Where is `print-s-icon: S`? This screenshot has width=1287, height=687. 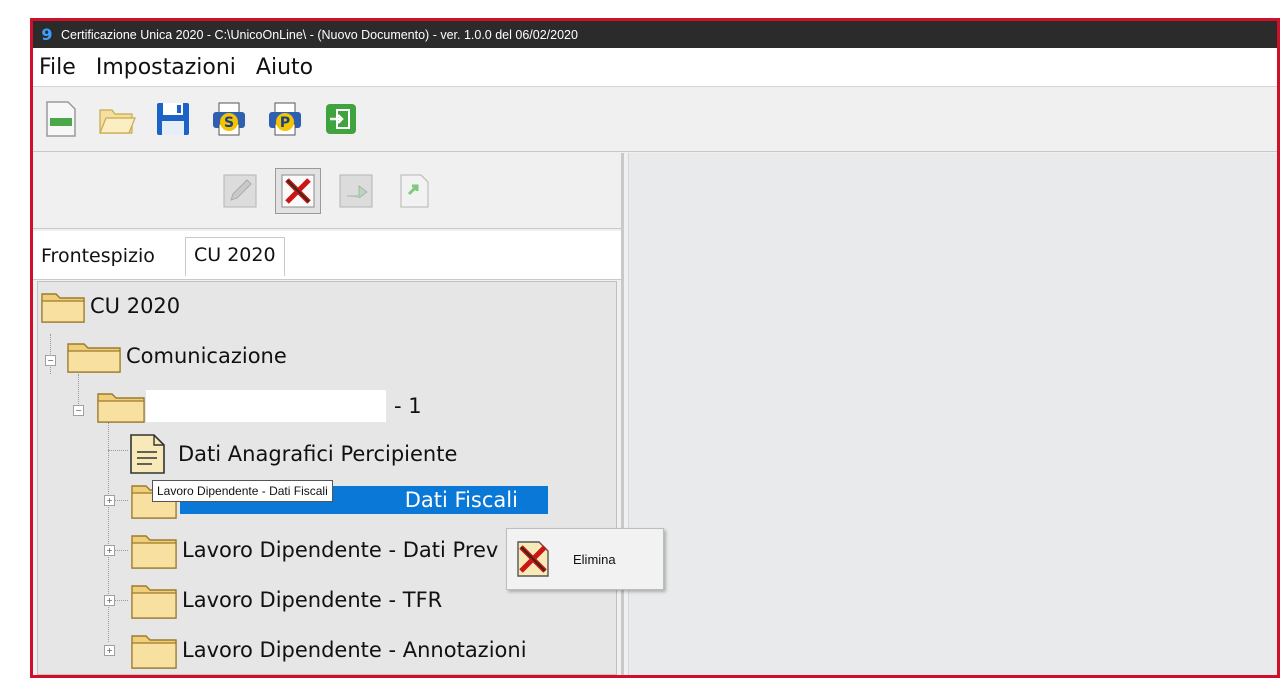 print-s-icon: S is located at coordinates (229, 119).